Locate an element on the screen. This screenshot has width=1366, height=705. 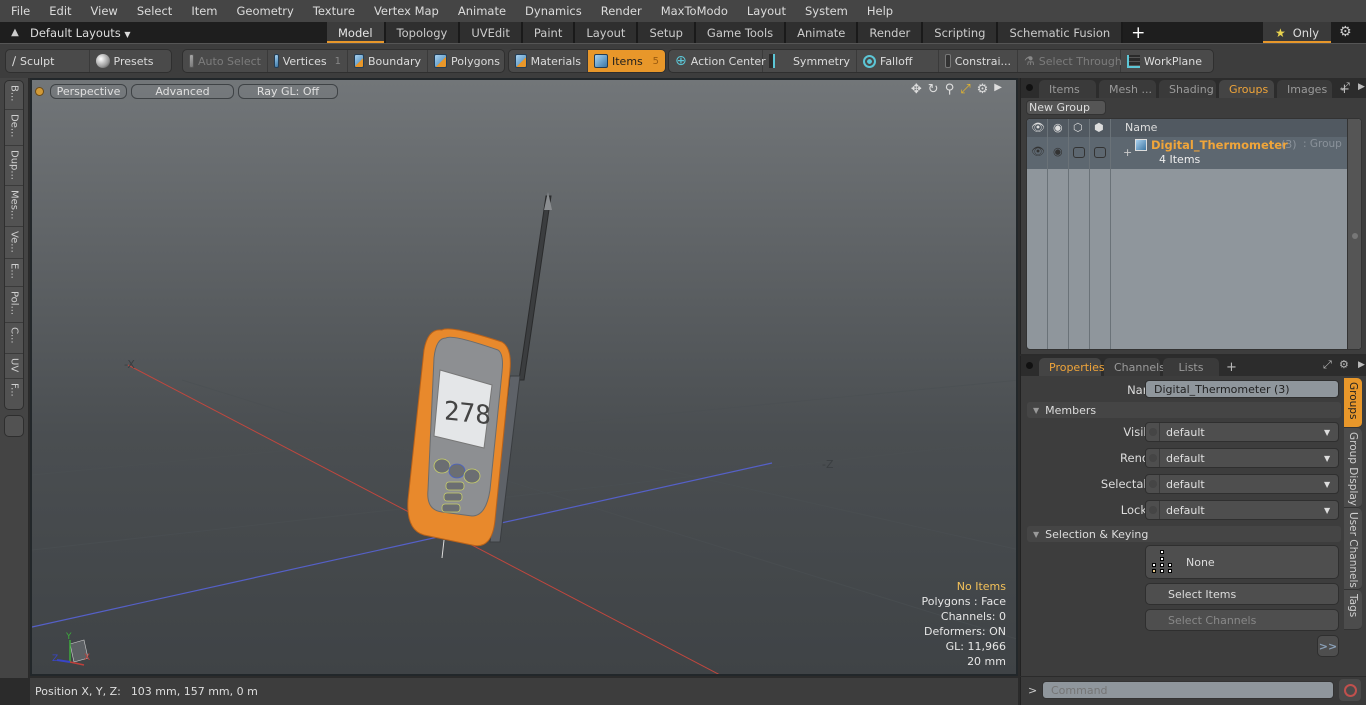
groups-scrollbar is located at coordinates (1354, 234).